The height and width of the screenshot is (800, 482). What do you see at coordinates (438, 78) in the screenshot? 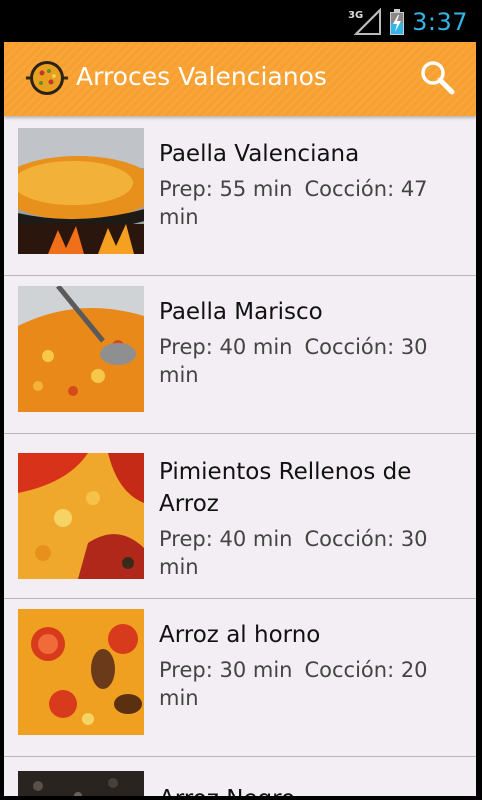
I see `search-icon` at bounding box center [438, 78].